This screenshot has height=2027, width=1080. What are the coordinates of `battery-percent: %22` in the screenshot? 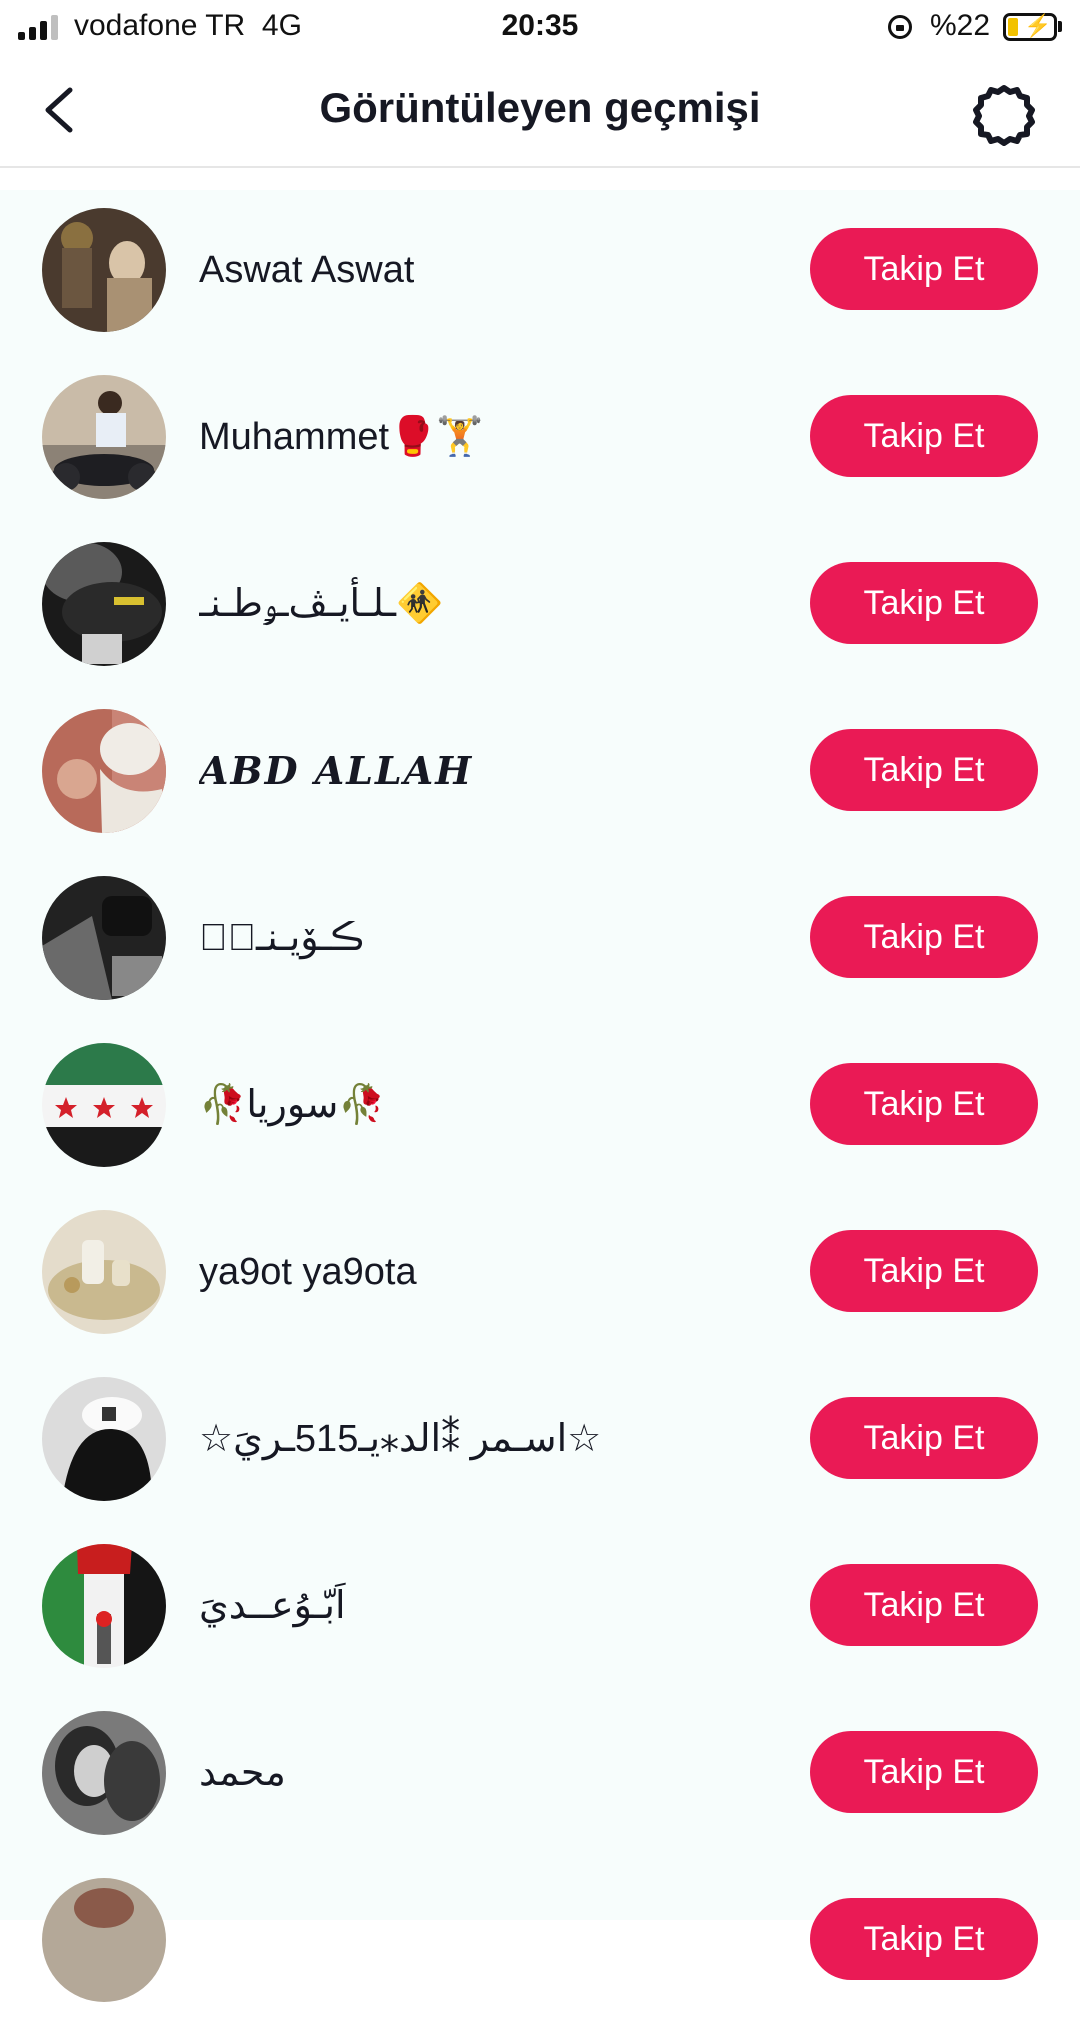 It's located at (960, 25).